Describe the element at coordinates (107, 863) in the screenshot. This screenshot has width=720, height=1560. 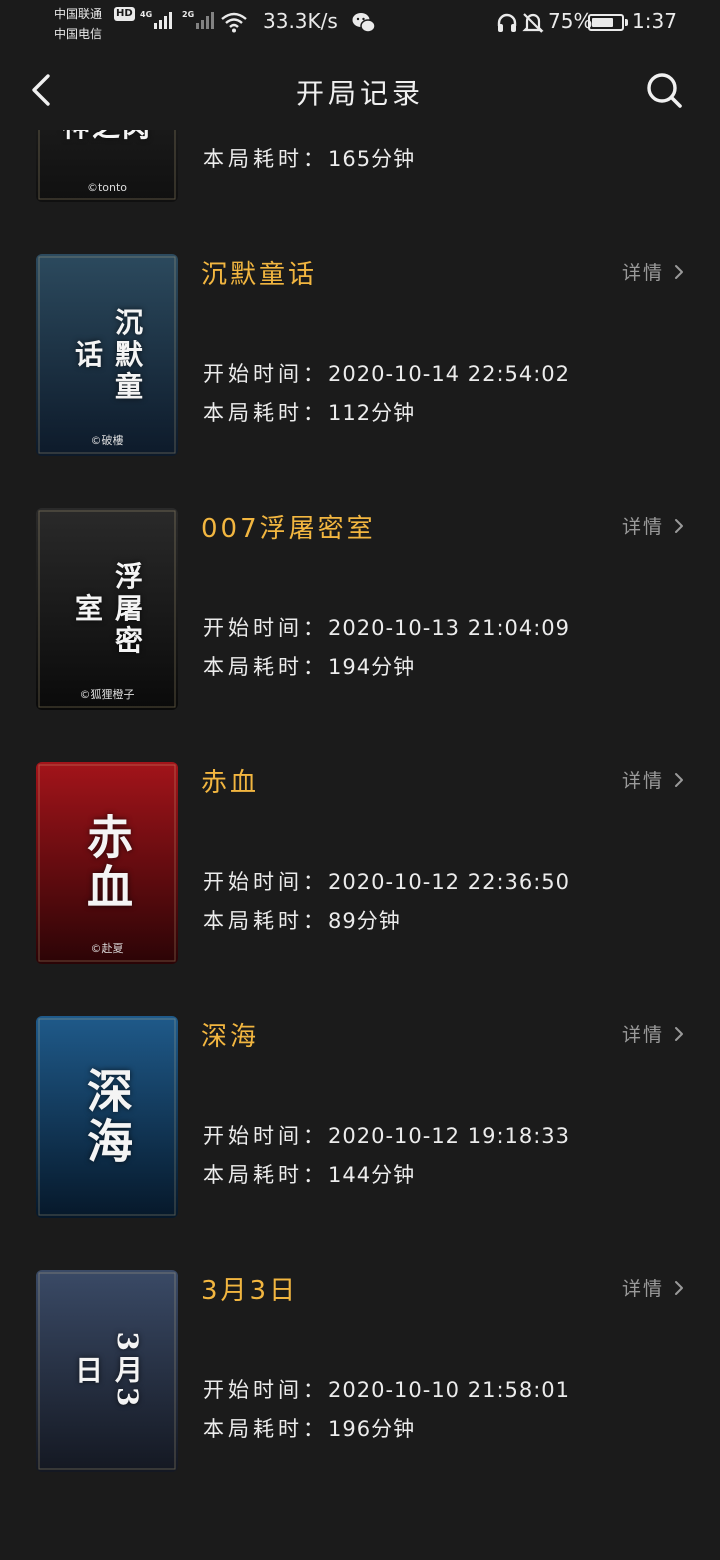
I see `cover-title-text: 赤血` at that location.